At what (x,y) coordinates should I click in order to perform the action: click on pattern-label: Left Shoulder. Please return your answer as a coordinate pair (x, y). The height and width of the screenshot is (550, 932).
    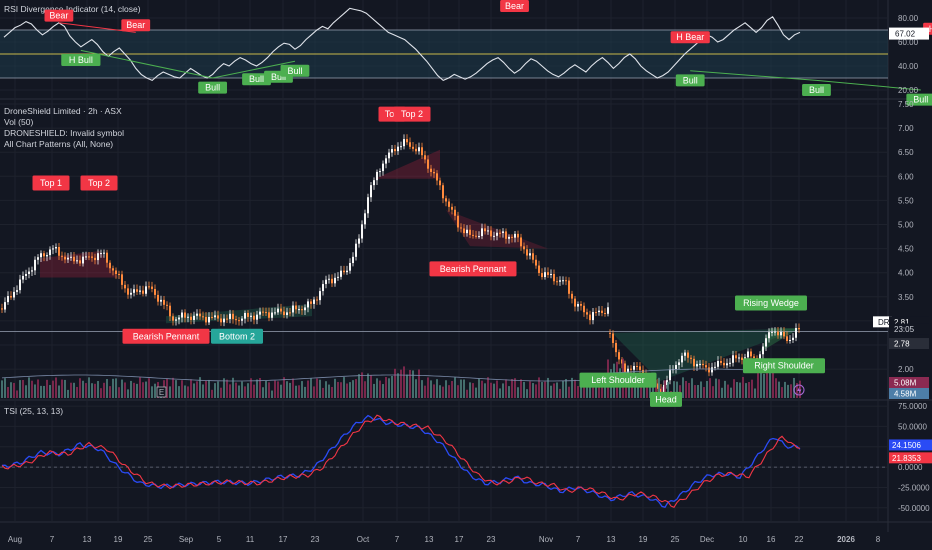
    Looking at the image, I should click on (618, 380).